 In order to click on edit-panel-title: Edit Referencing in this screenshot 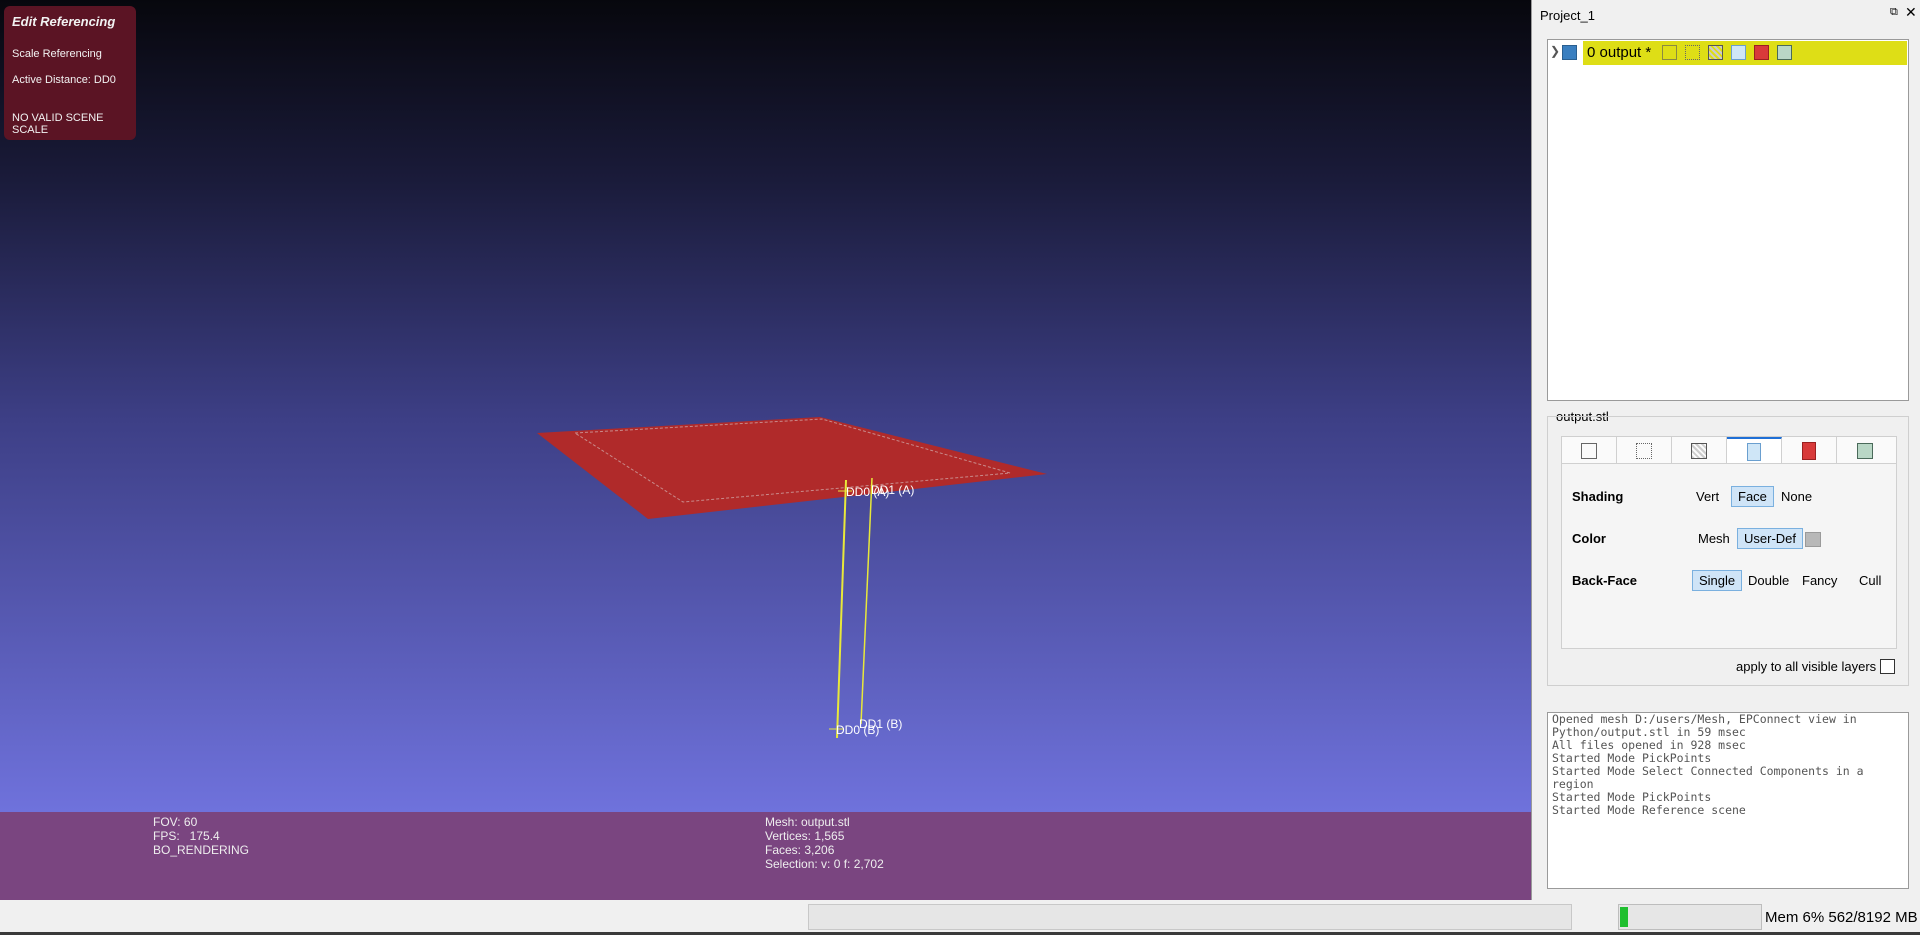, I will do `click(64, 21)`.